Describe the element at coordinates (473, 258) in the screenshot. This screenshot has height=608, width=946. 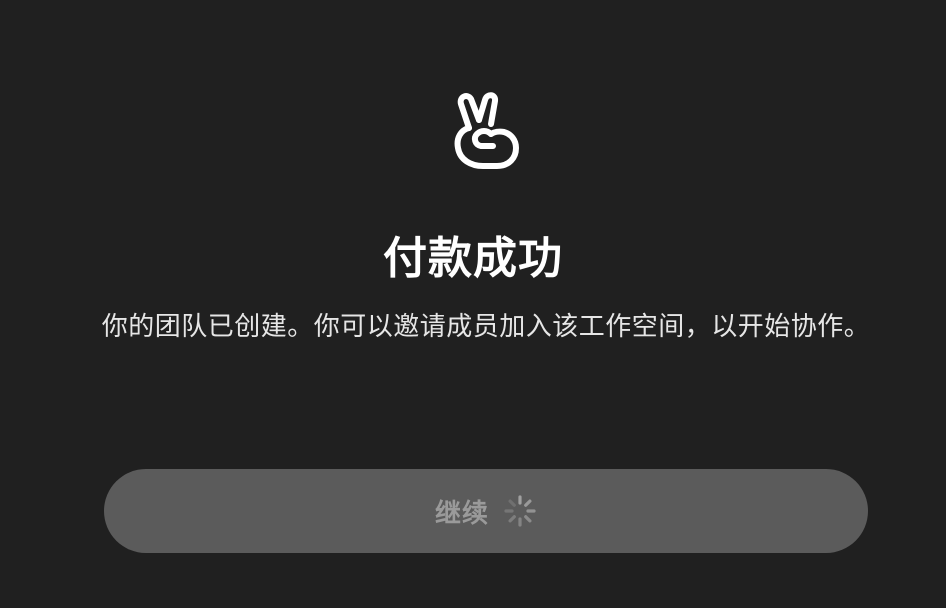
I see `page-title: 付款成功` at that location.